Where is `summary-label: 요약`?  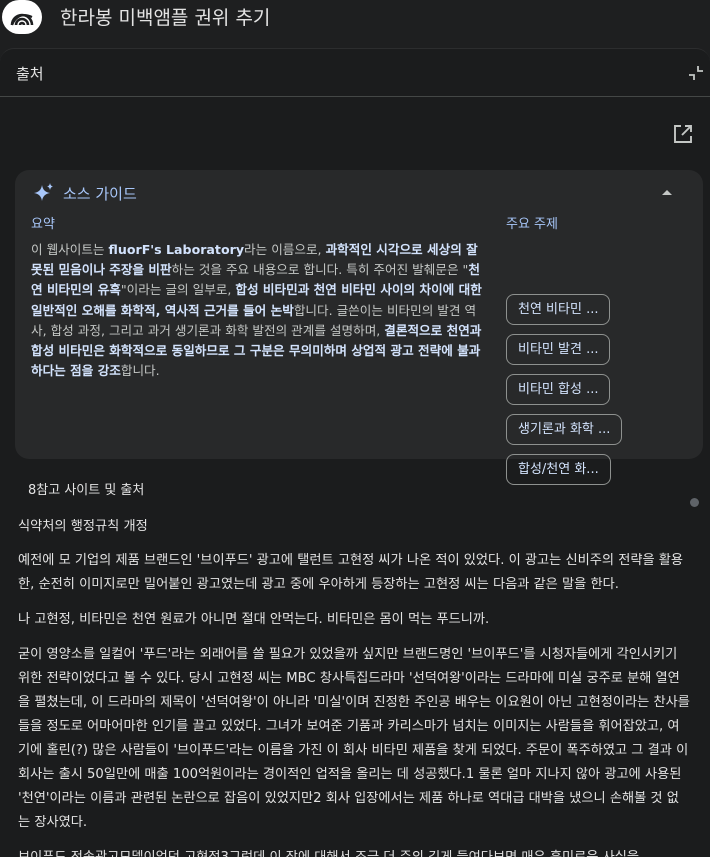 summary-label: 요약 is located at coordinates (43, 224).